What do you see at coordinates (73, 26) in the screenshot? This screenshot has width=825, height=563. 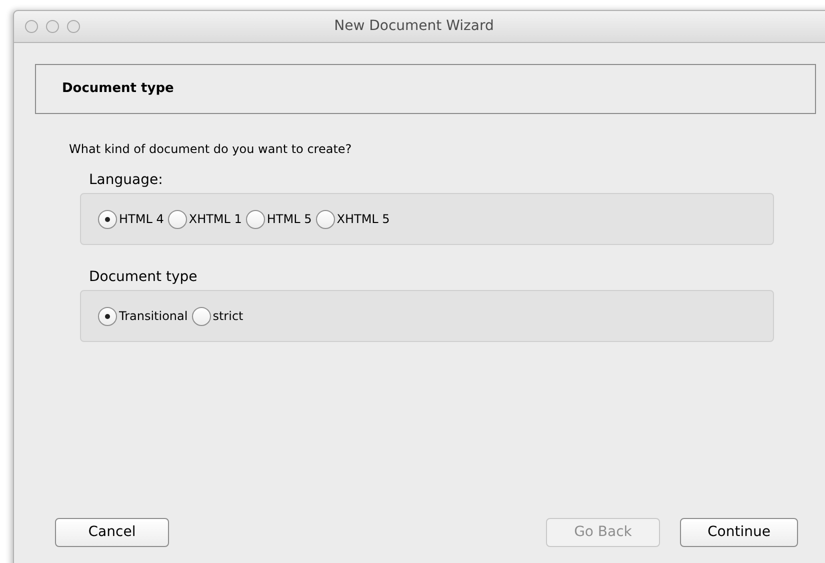 I see `zoom-button` at bounding box center [73, 26].